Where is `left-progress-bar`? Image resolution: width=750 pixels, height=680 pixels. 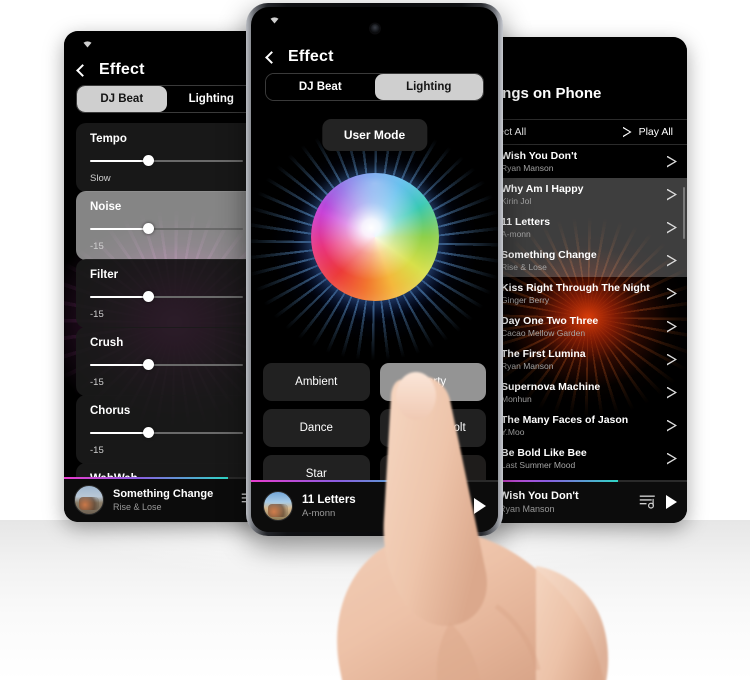
left-progress-bar is located at coordinates (166, 478).